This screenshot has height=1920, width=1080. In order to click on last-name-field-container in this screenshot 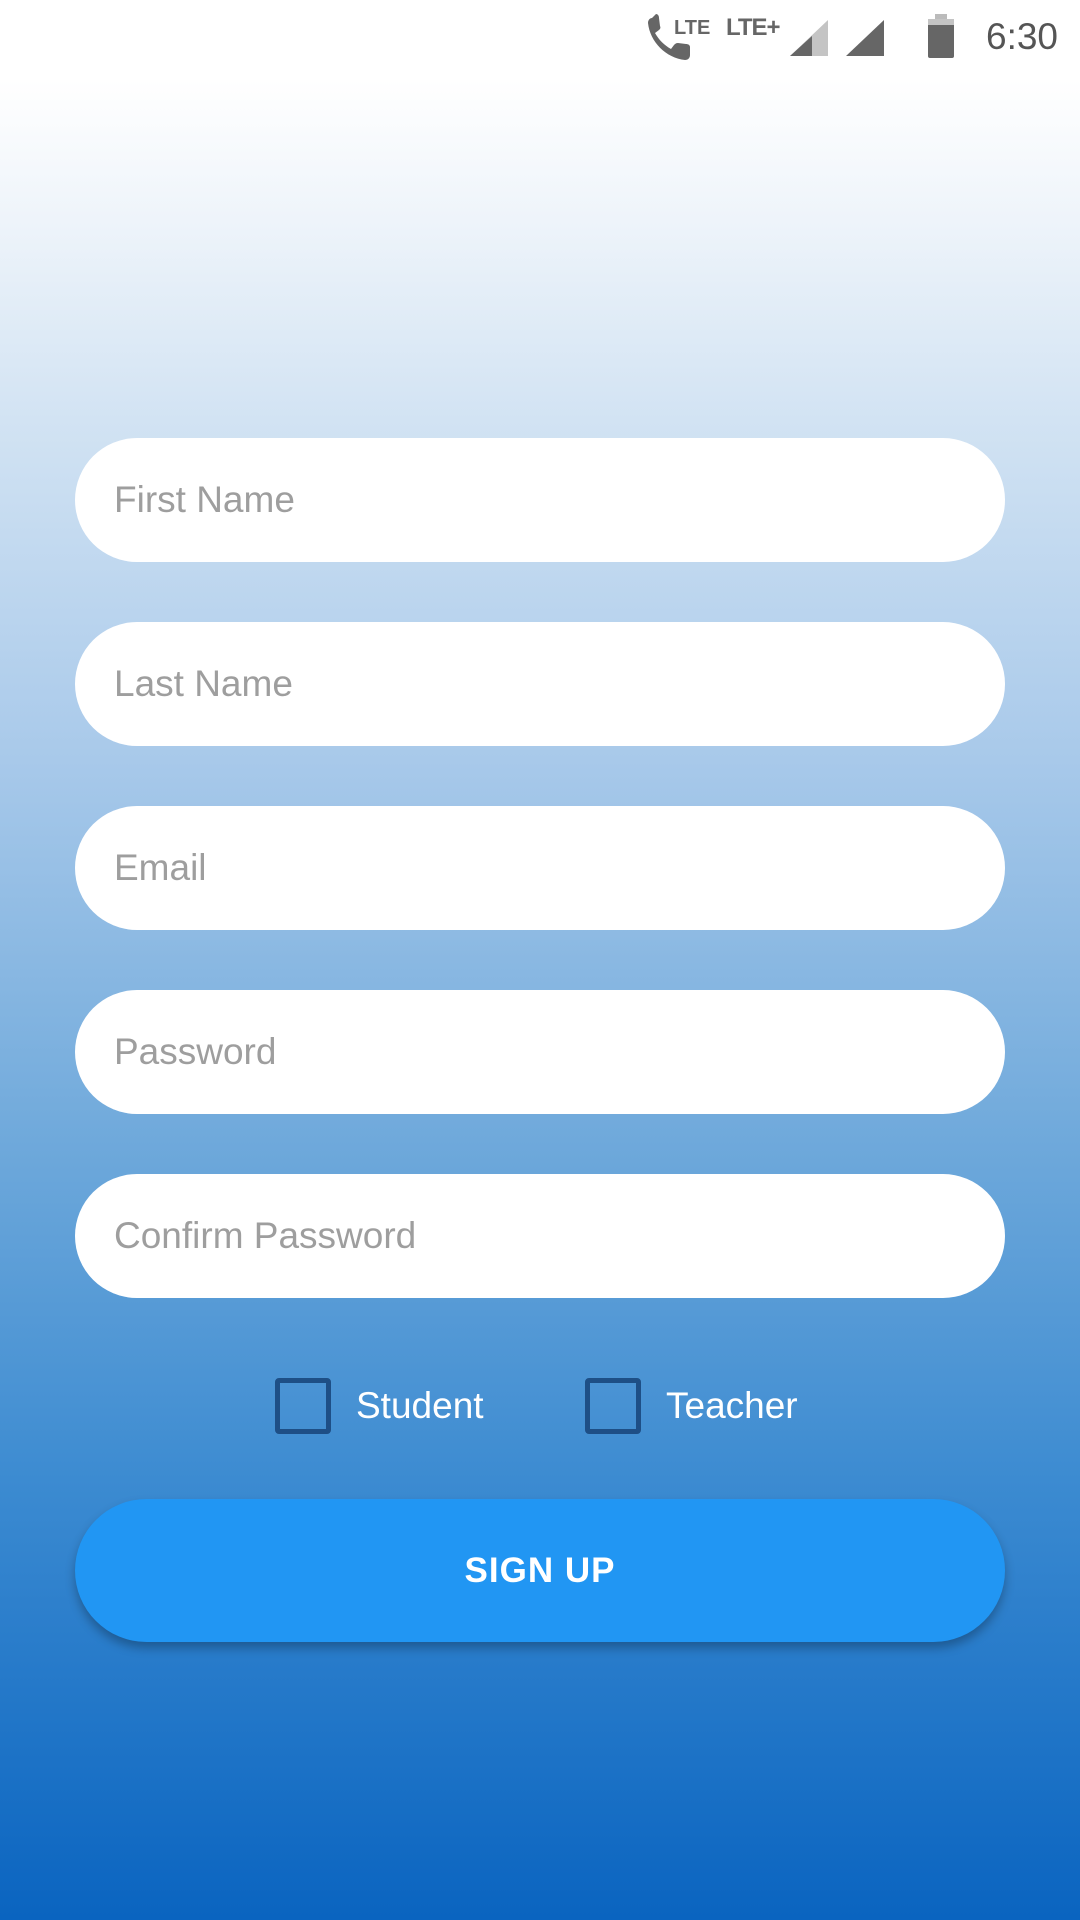, I will do `click(540, 684)`.